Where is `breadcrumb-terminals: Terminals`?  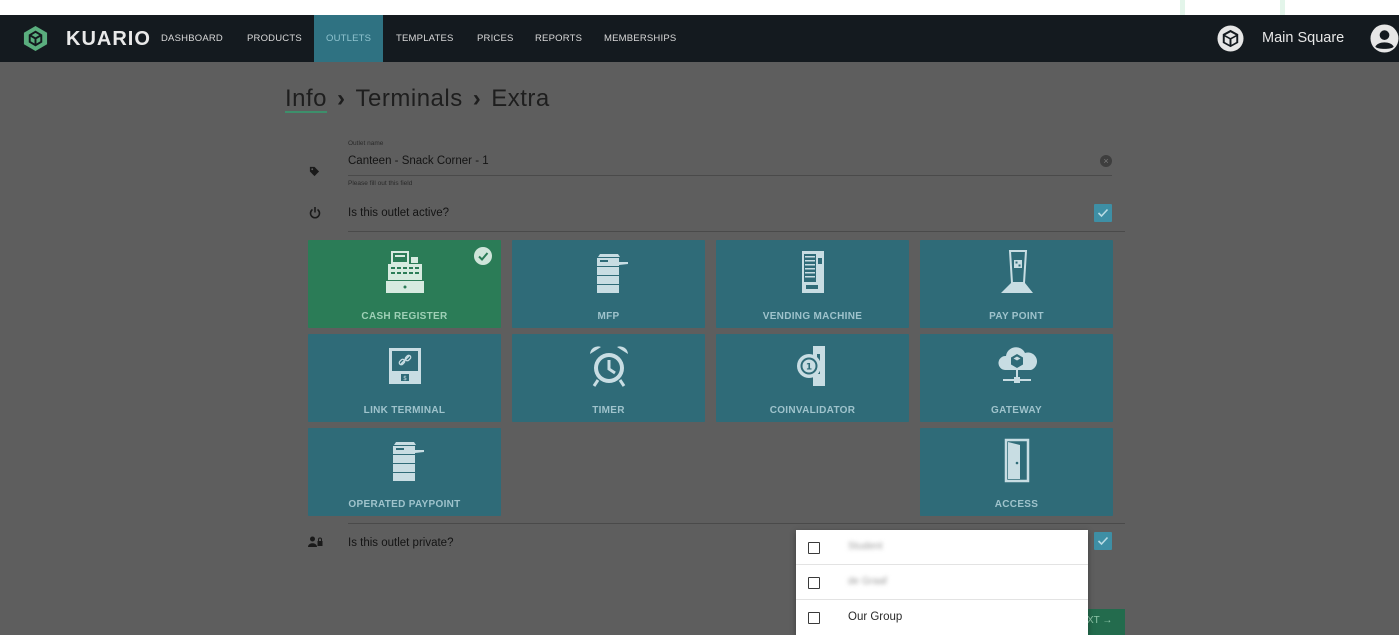
breadcrumb-terminals: Terminals is located at coordinates (409, 98).